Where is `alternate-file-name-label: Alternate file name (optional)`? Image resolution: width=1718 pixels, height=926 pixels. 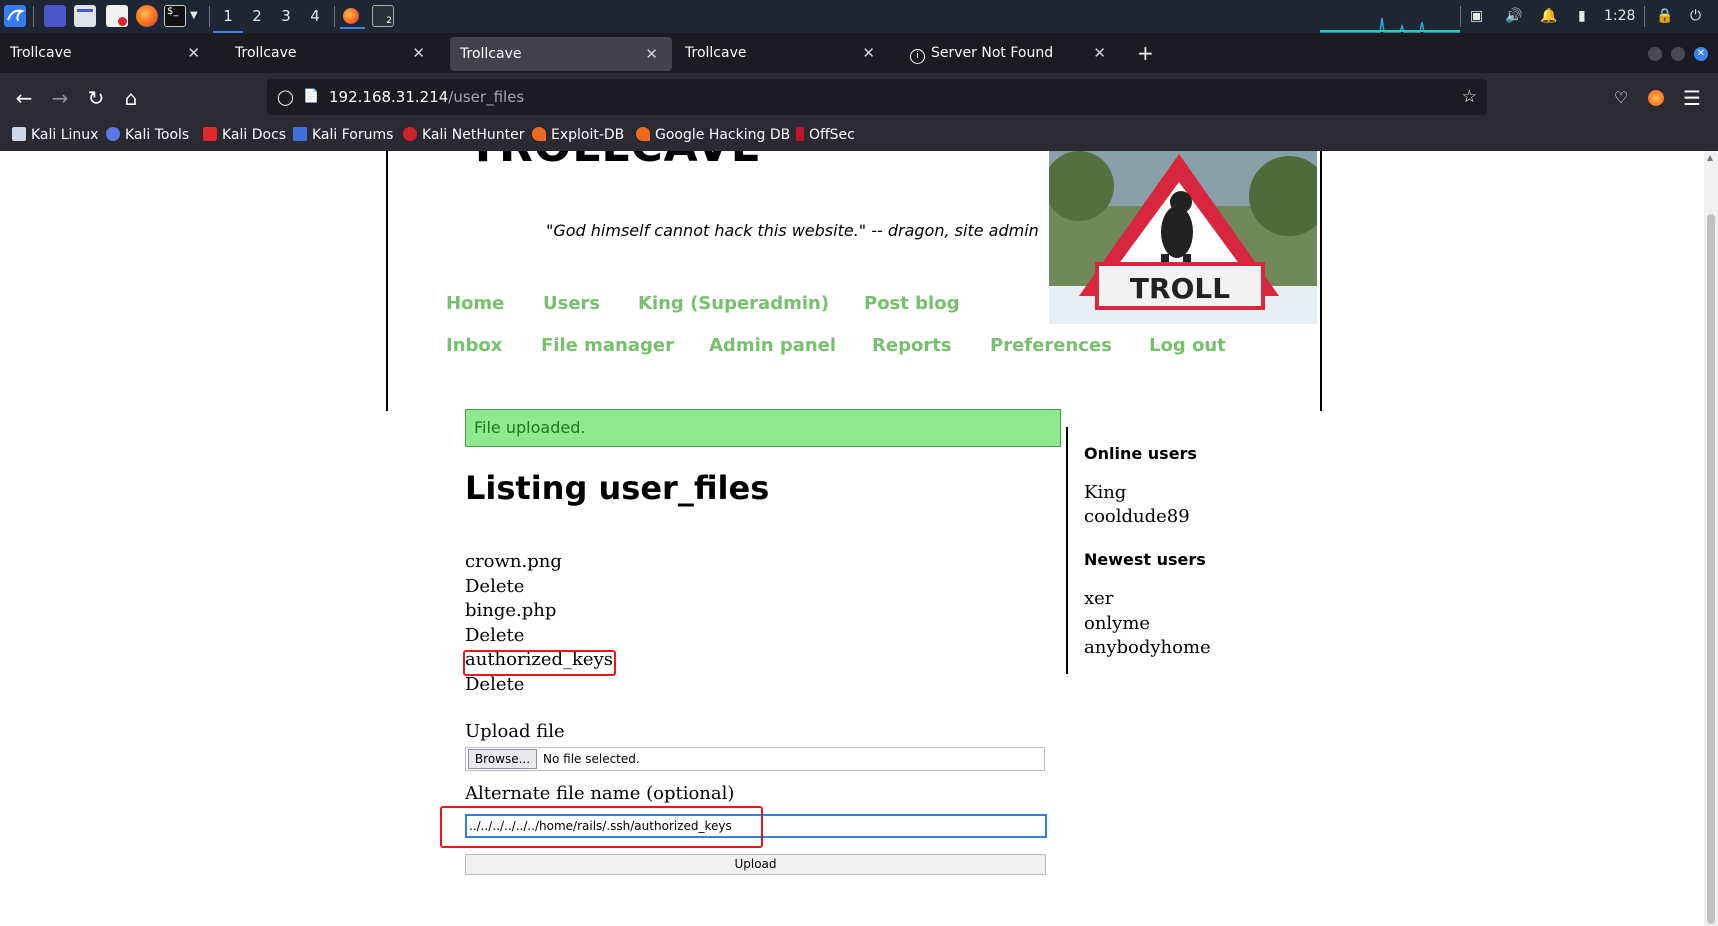 alternate-file-name-label: Alternate file name (optional) is located at coordinates (600, 793).